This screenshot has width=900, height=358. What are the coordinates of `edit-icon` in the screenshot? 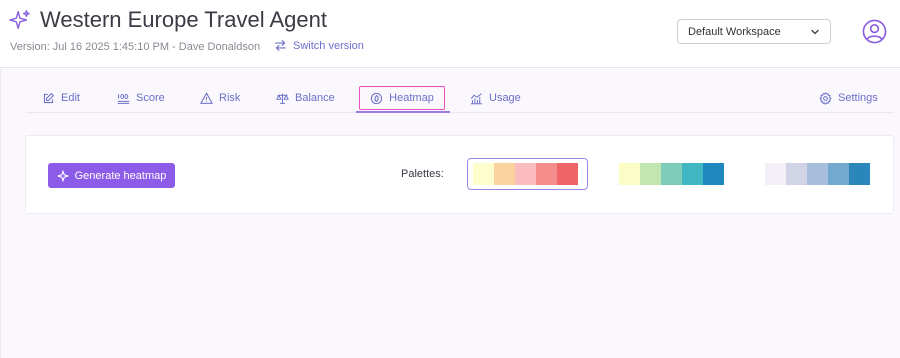 It's located at (48, 97).